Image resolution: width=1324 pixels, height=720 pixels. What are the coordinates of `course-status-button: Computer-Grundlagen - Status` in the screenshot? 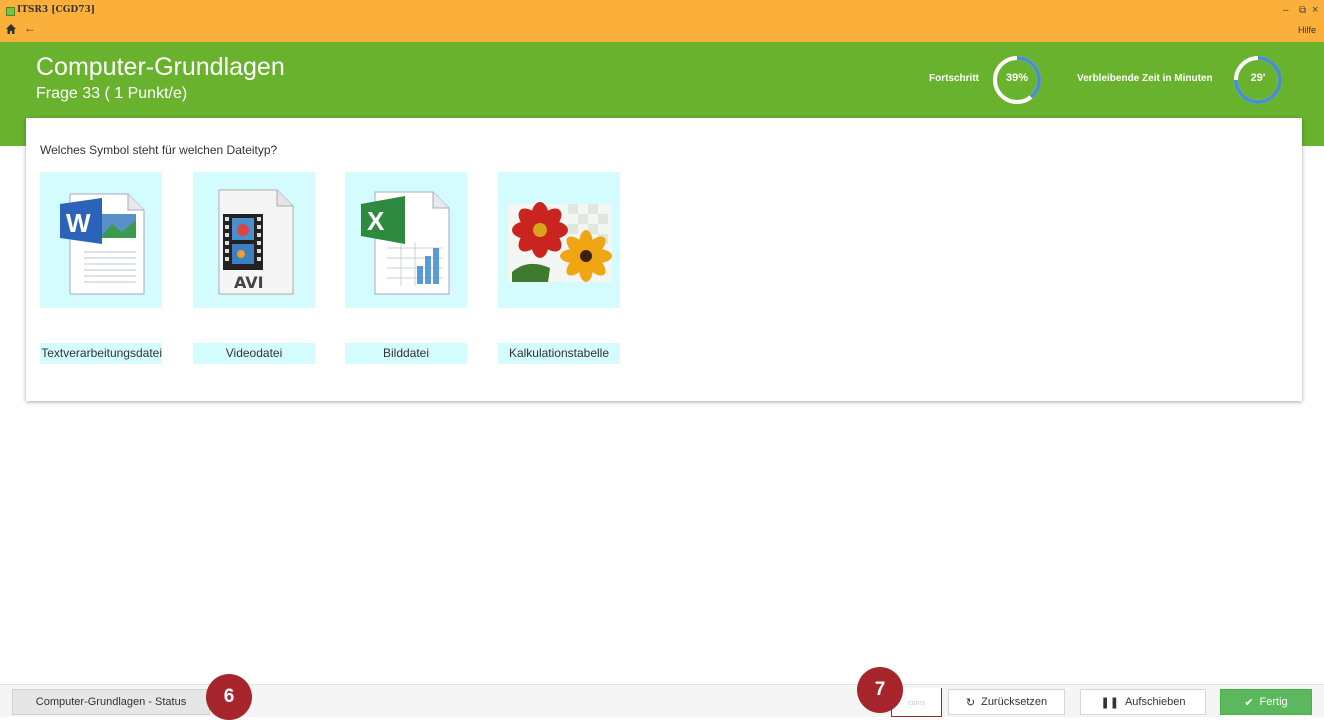 It's located at (111, 702).